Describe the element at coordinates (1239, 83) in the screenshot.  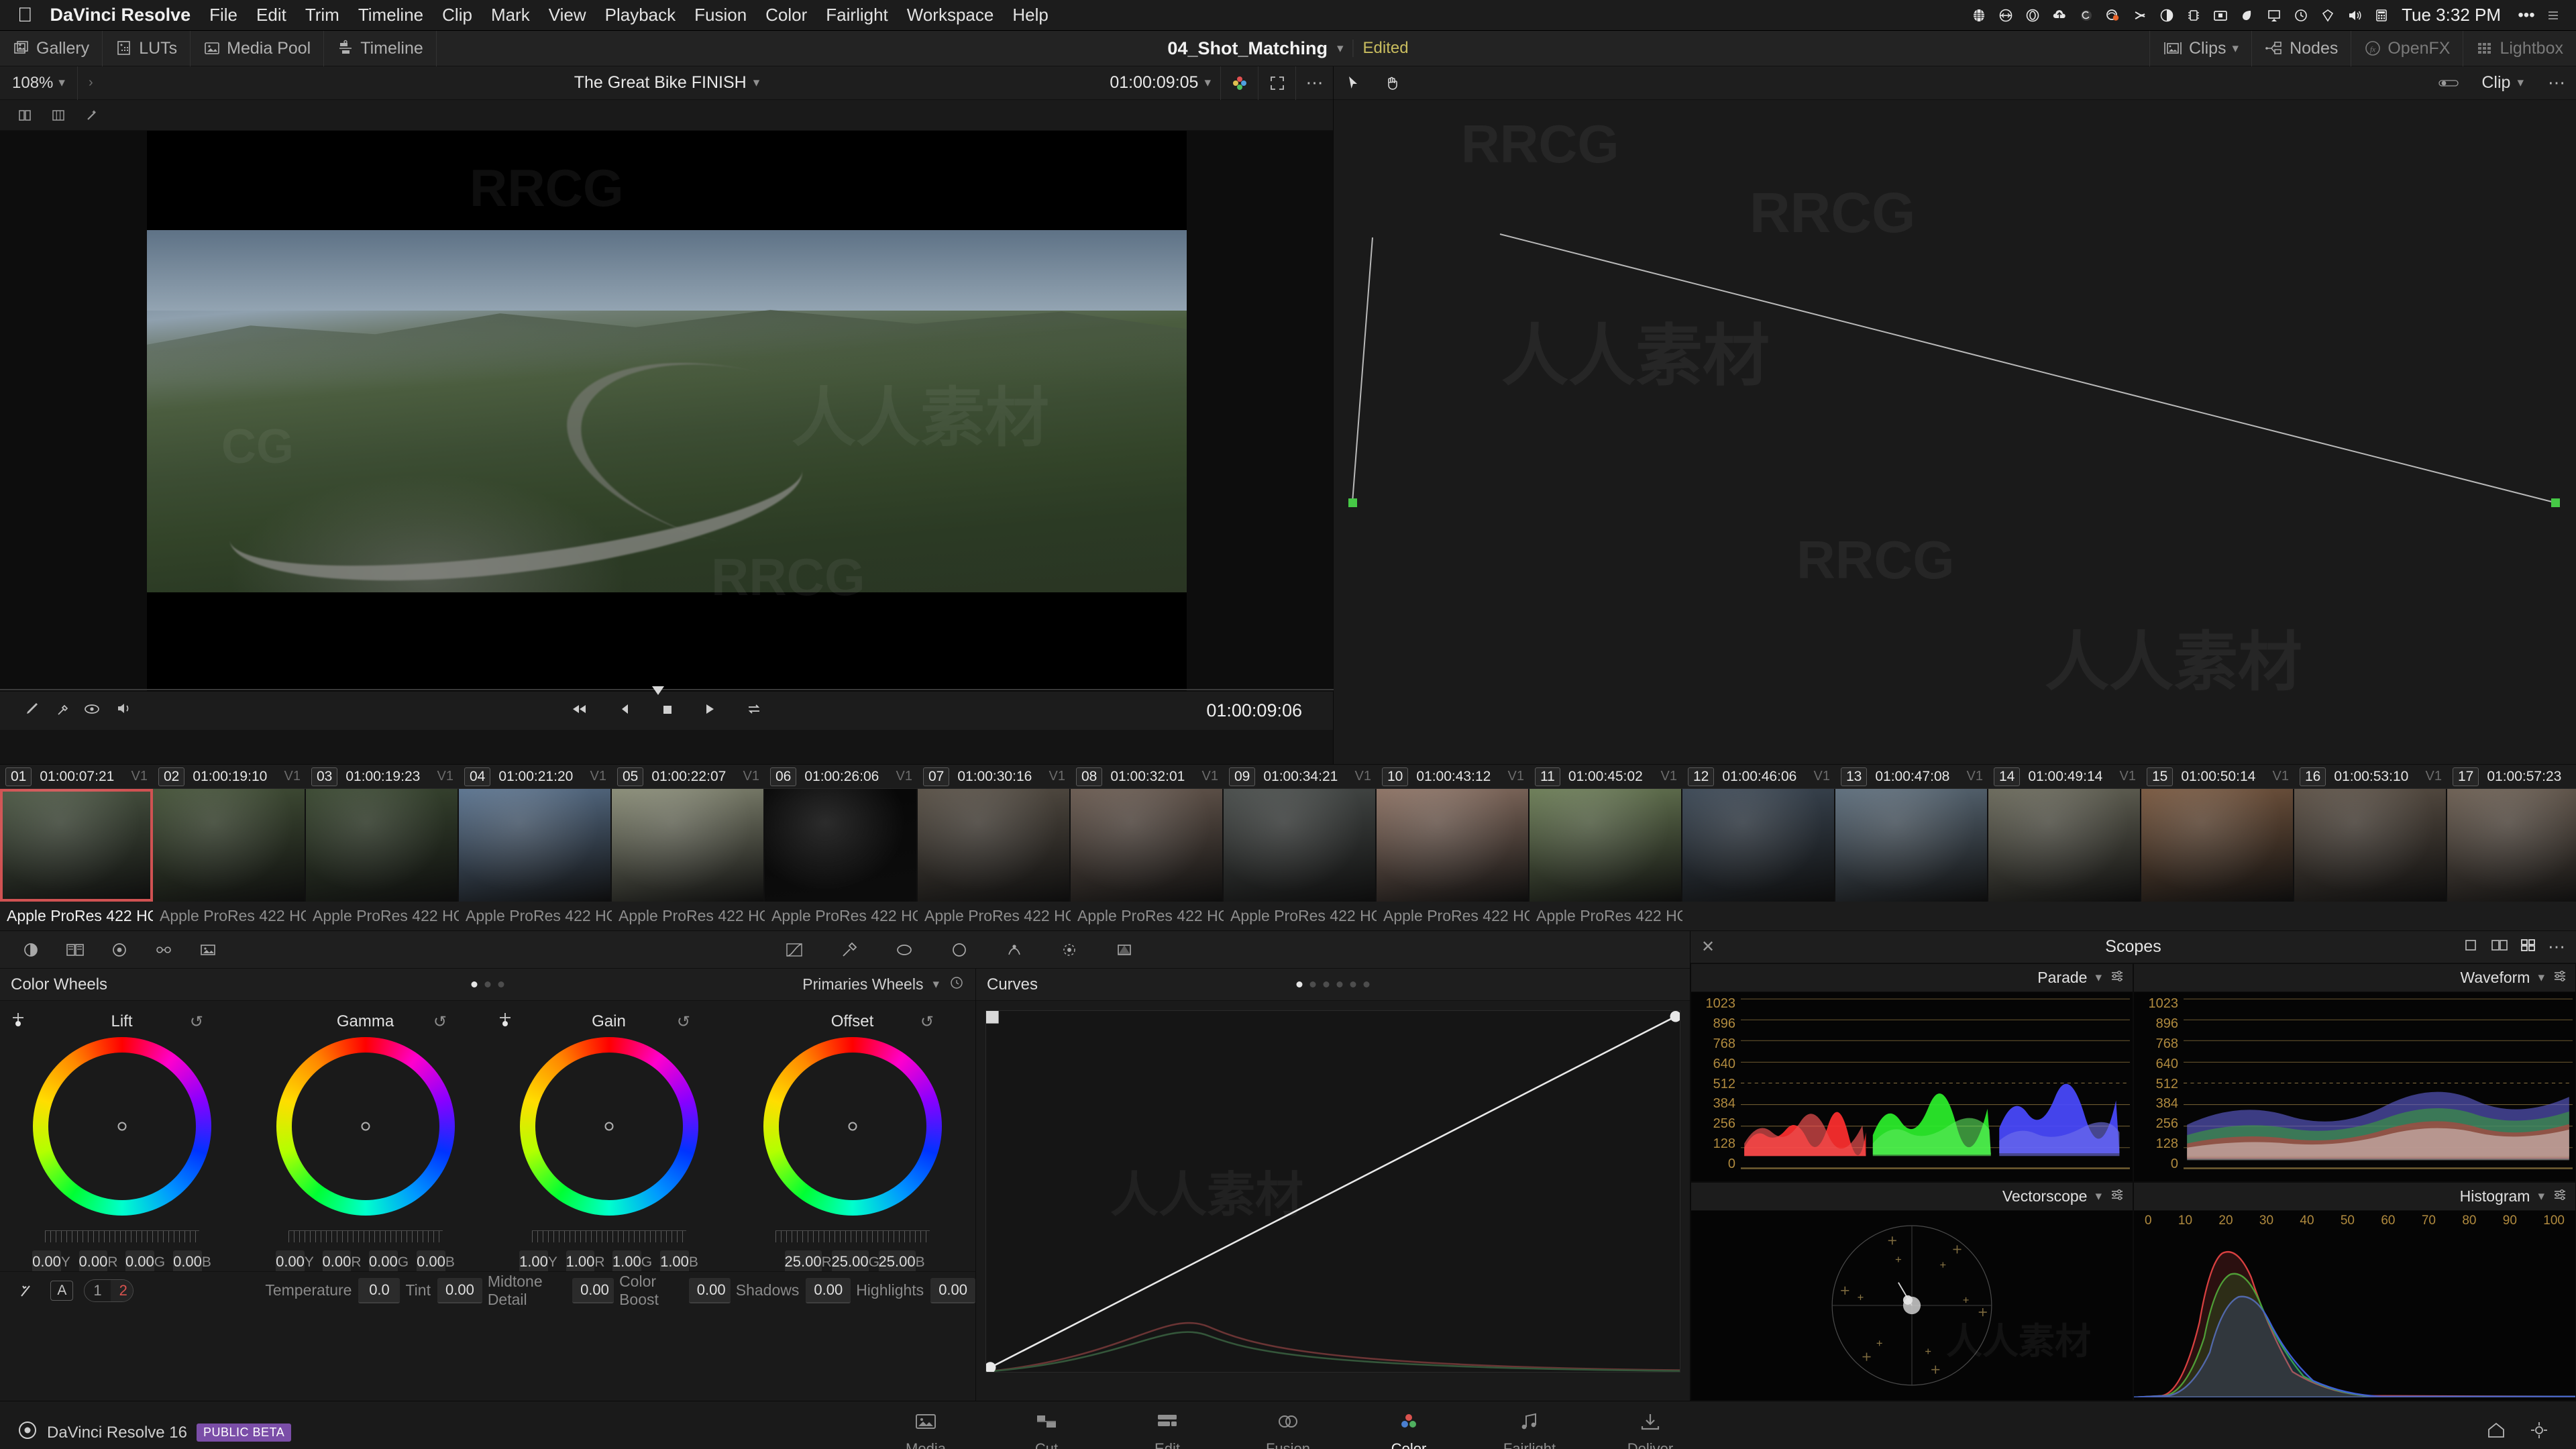
I see `color-picker-icon` at that location.